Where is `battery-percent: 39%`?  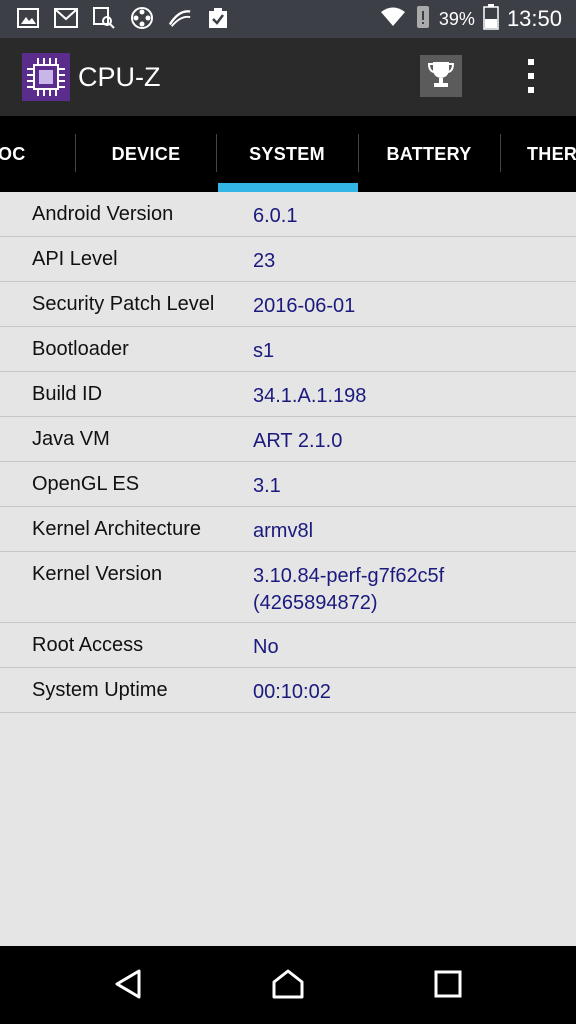
battery-percent: 39% is located at coordinates (456, 18).